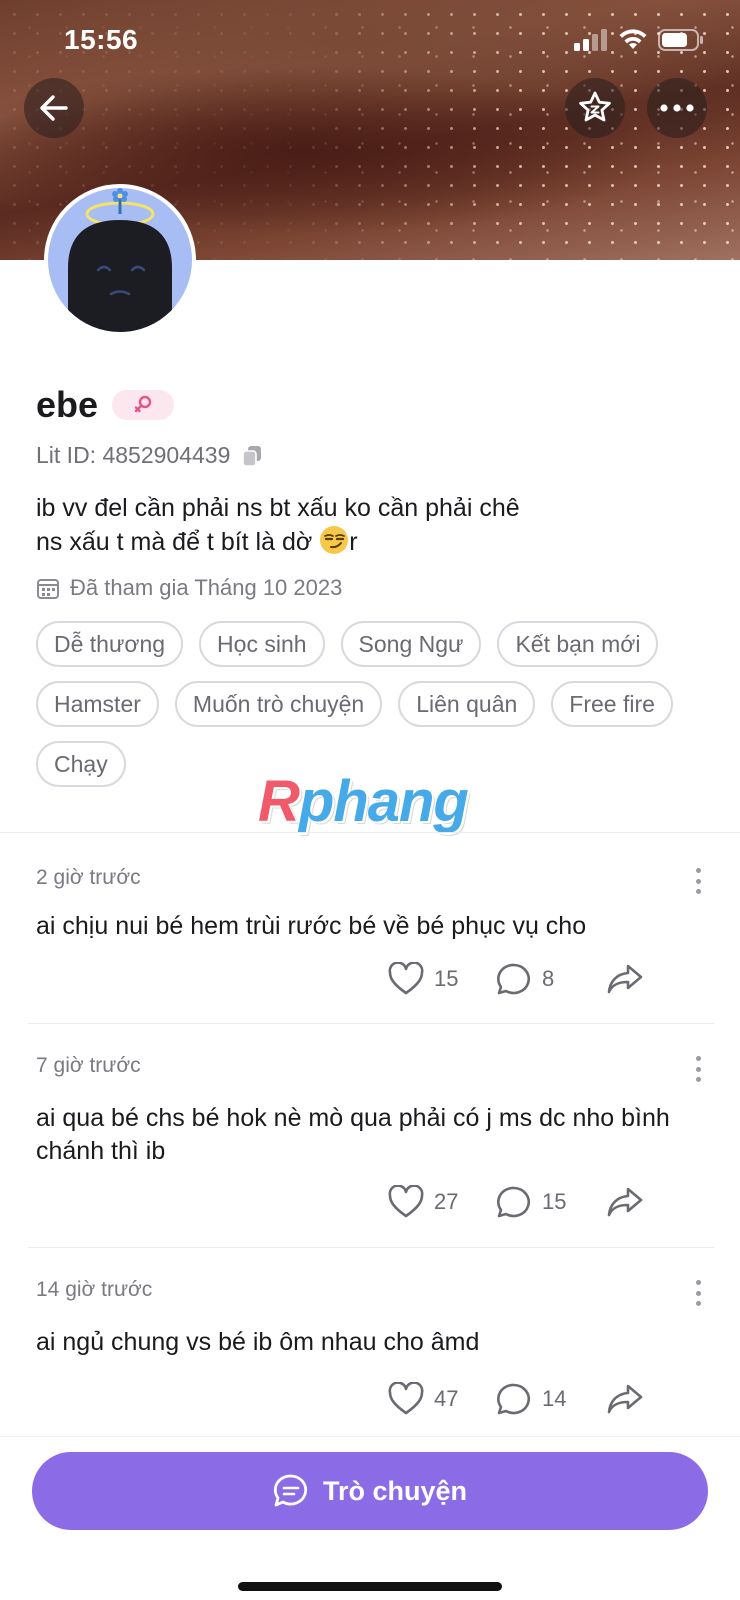  I want to click on bio-line-2-end: r, so click(353, 542).